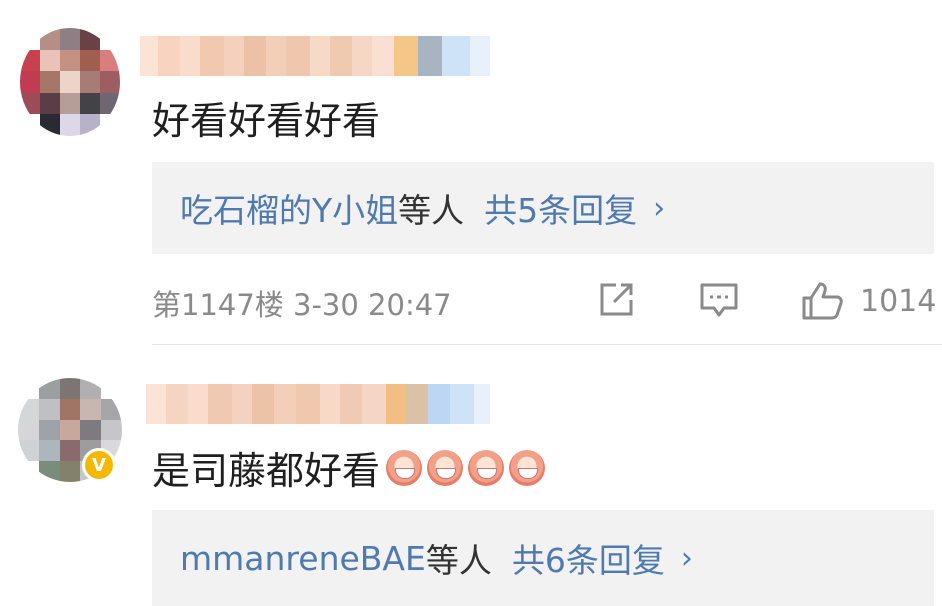 The image size is (942, 606). I want to click on avatar-blurred-image, so click(70, 82).